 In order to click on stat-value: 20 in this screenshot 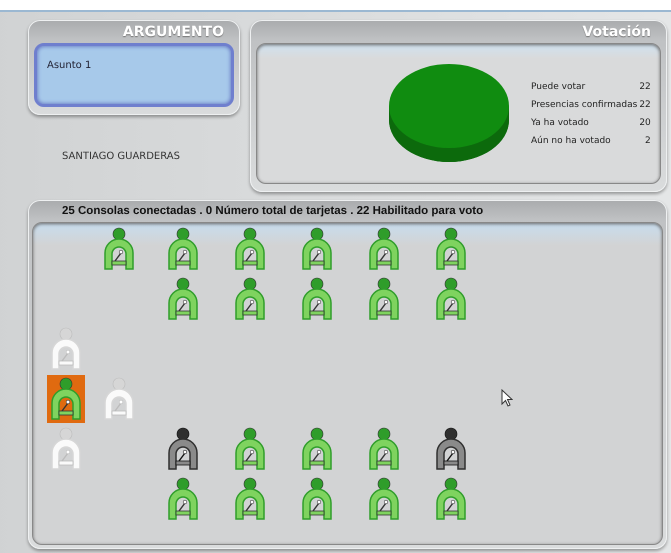, I will do `click(645, 123)`.